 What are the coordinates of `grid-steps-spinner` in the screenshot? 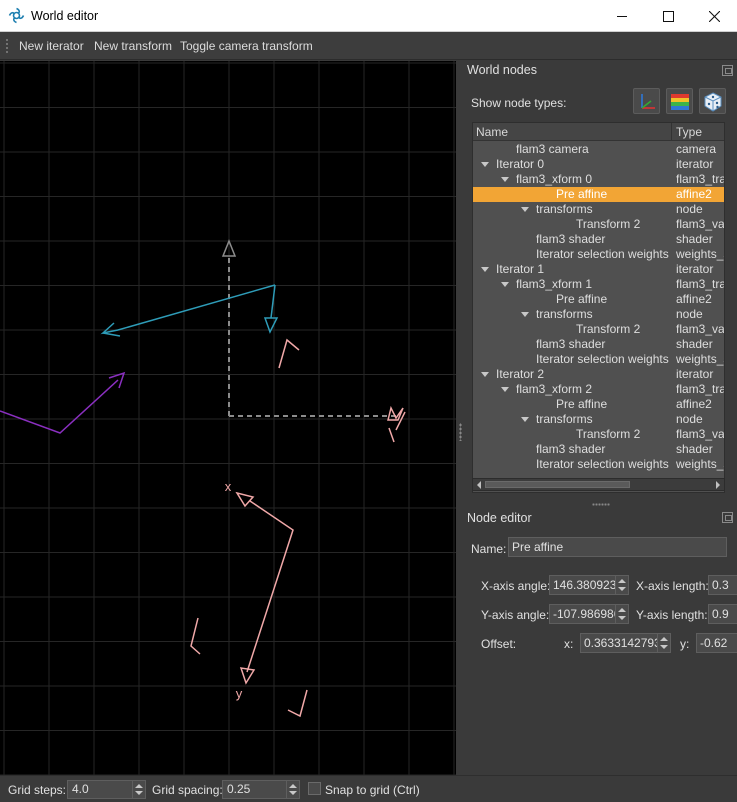 It's located at (139, 789).